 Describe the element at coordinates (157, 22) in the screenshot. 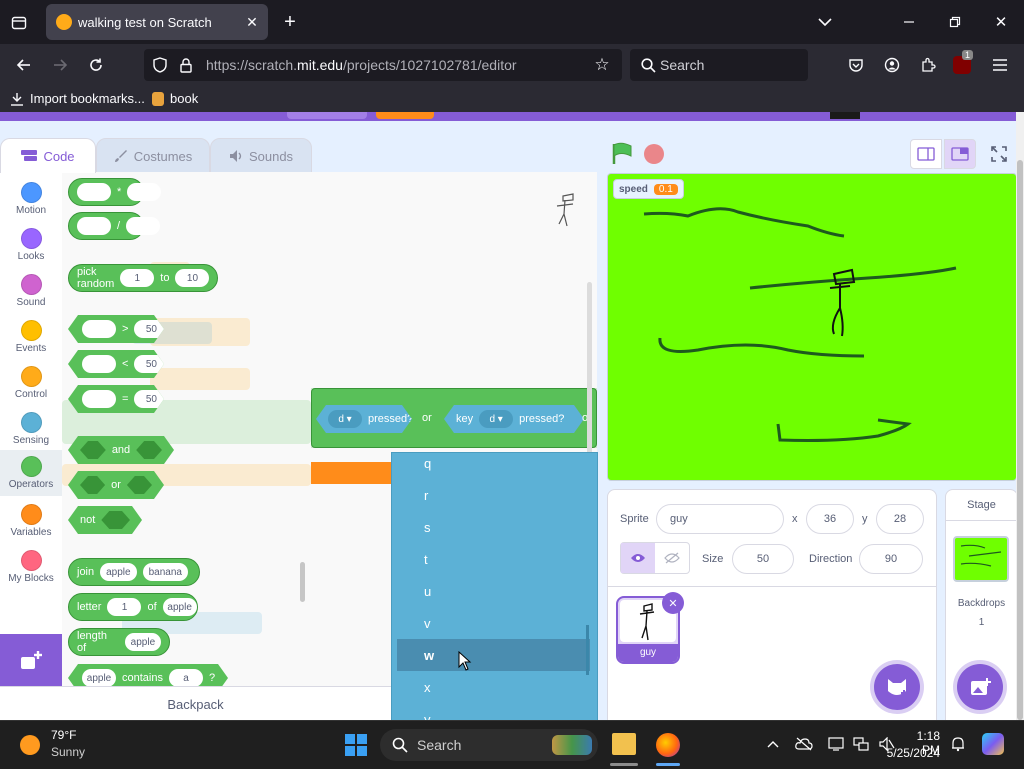

I see `browser-tab-active: walking test on Scratch ✕` at that location.